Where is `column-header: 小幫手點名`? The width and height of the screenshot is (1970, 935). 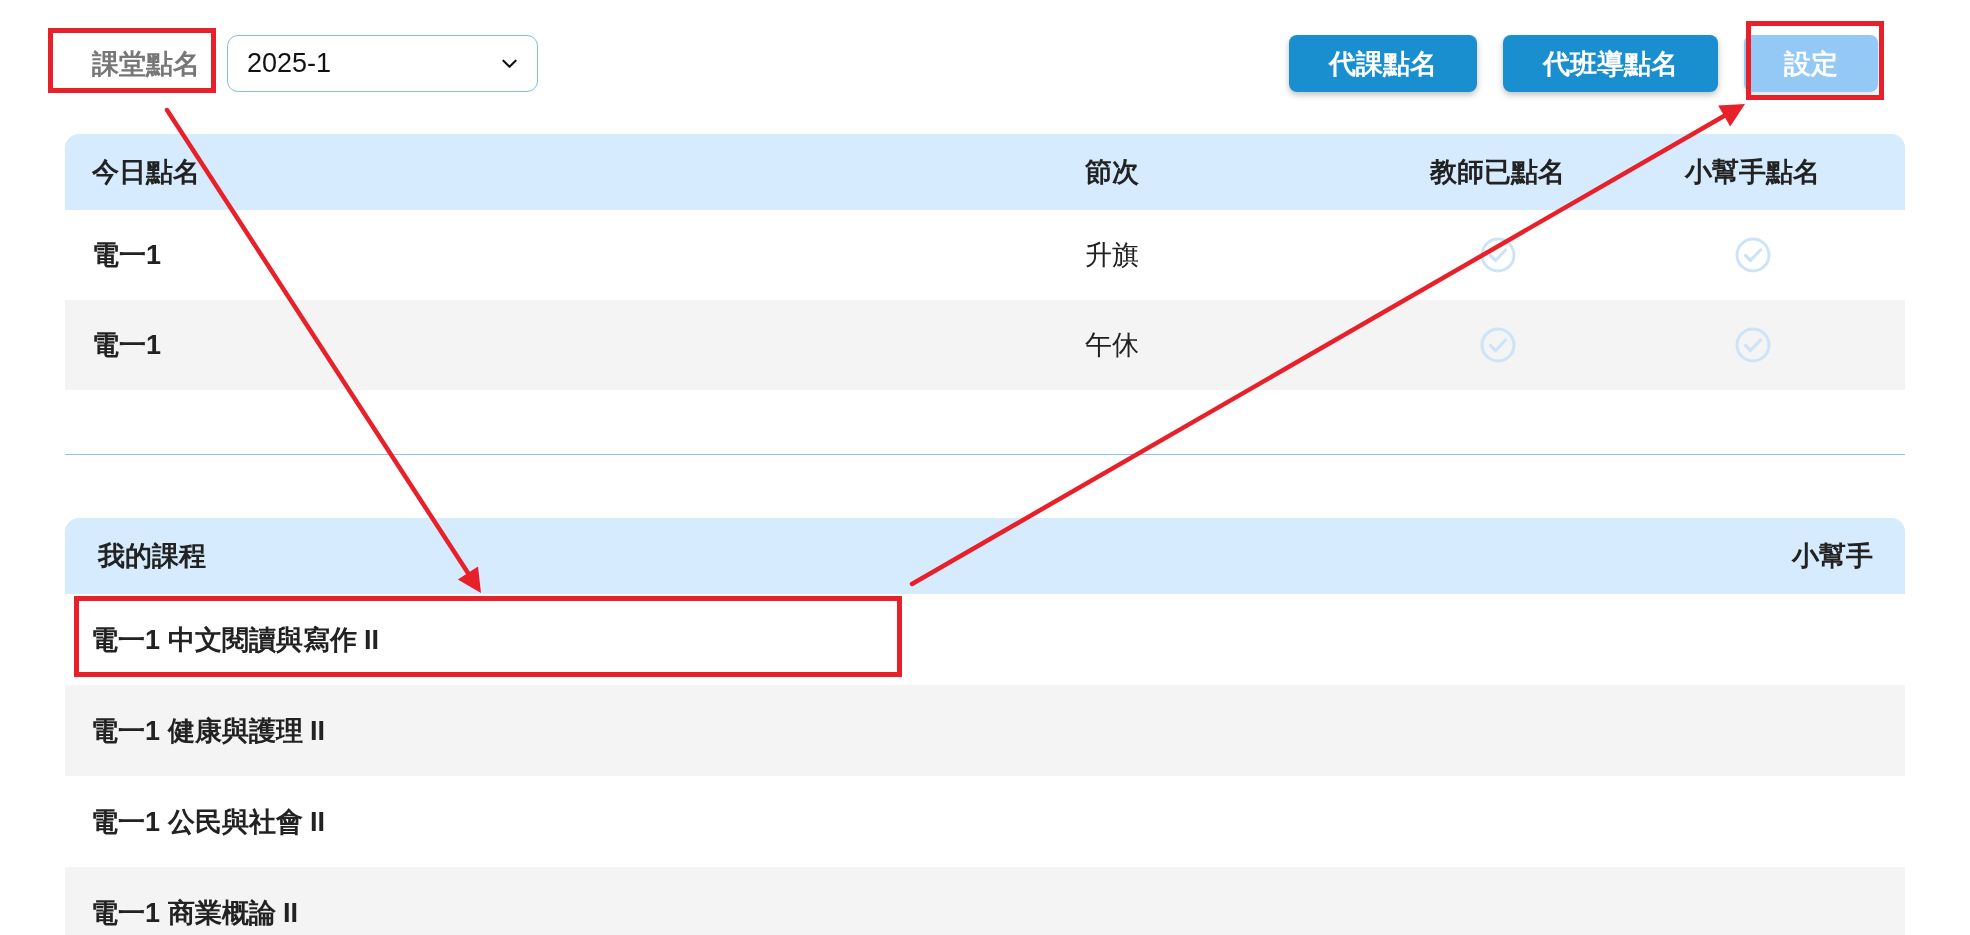 column-header: 小幫手點名 is located at coordinates (1752, 172).